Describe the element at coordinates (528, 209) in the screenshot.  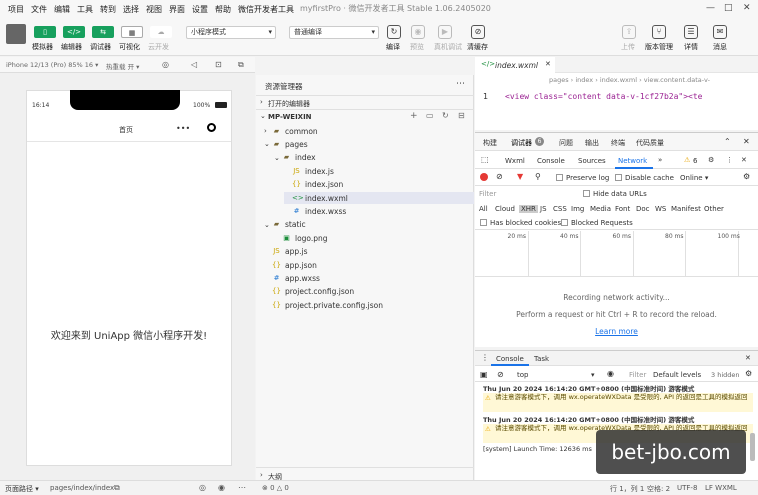
I see `type-filter: XHR` at that location.